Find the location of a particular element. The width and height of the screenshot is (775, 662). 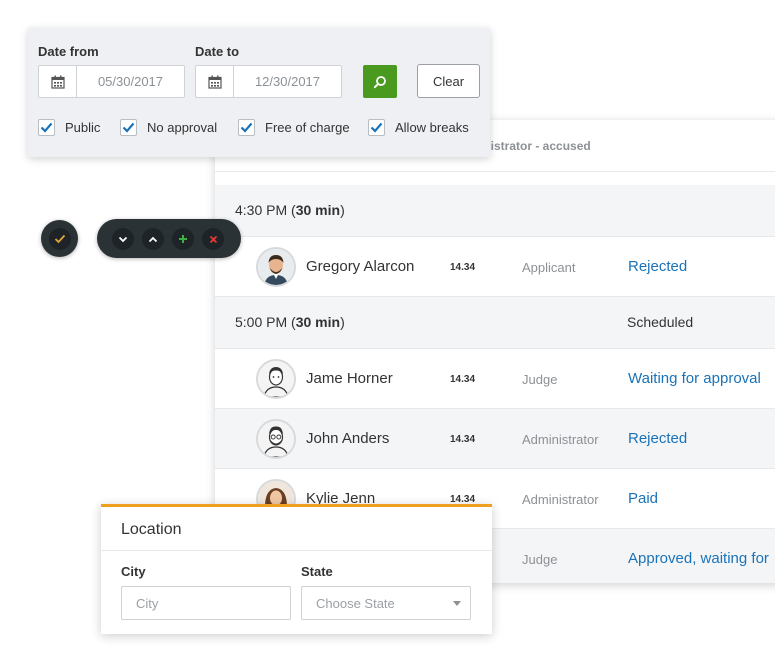

checkbox-no-approval: No approval is located at coordinates (168, 127).